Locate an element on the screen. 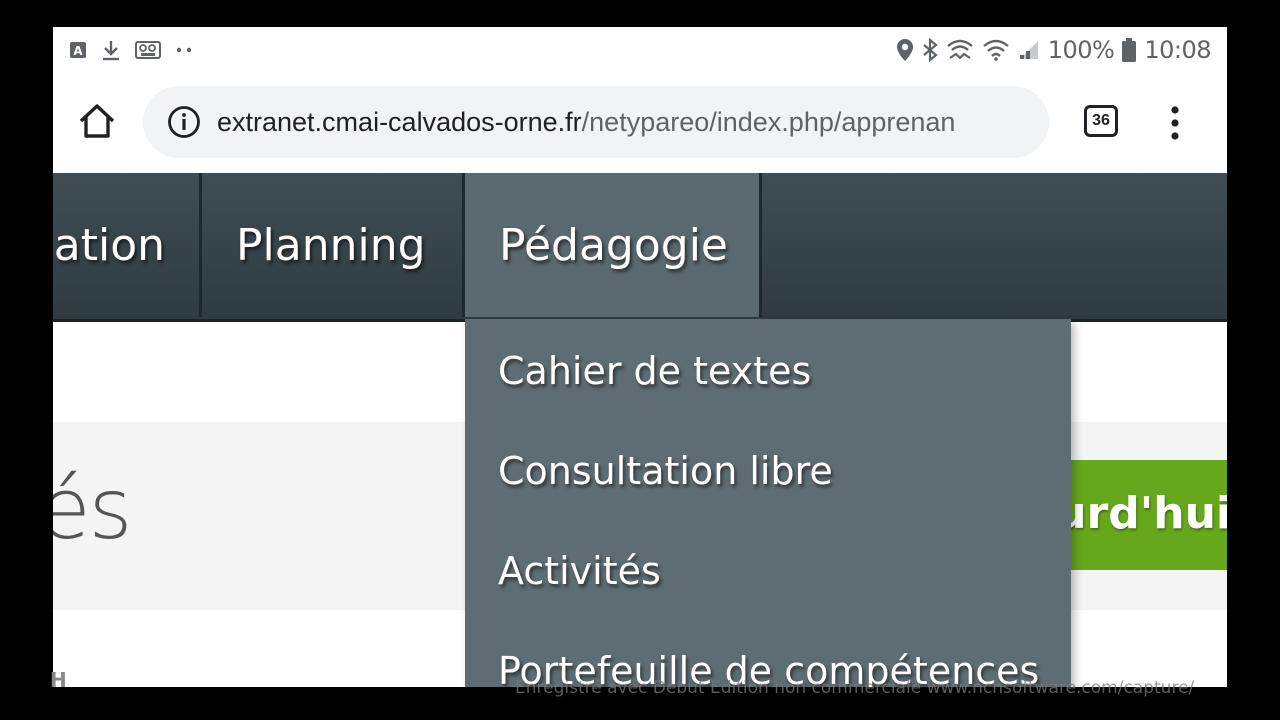 This screenshot has width=1280, height=720. tab-switcher-button: 36 is located at coordinates (1101, 121).